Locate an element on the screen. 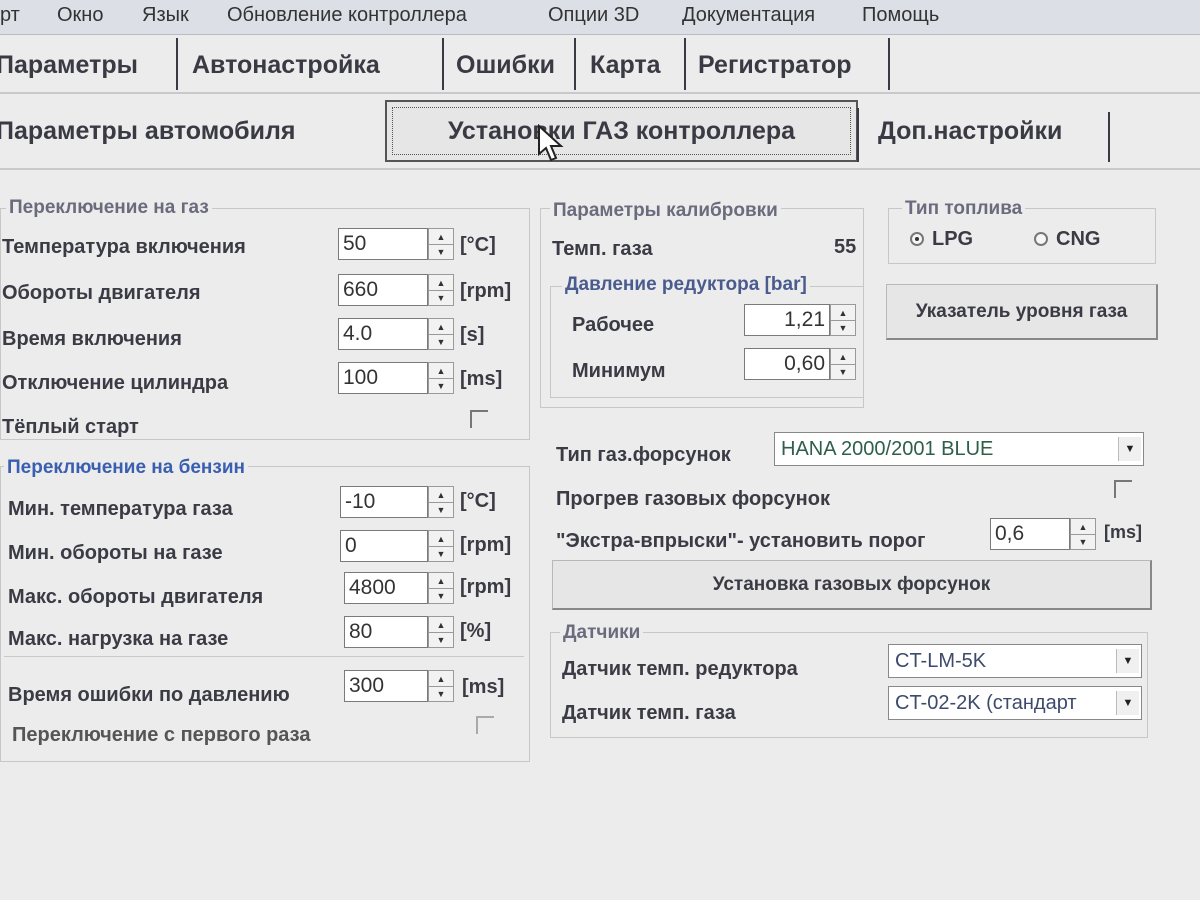 Image resolution: width=1200 pixels, height=900 pixels. tab-autotune: Автонастройка is located at coordinates (312, 65).